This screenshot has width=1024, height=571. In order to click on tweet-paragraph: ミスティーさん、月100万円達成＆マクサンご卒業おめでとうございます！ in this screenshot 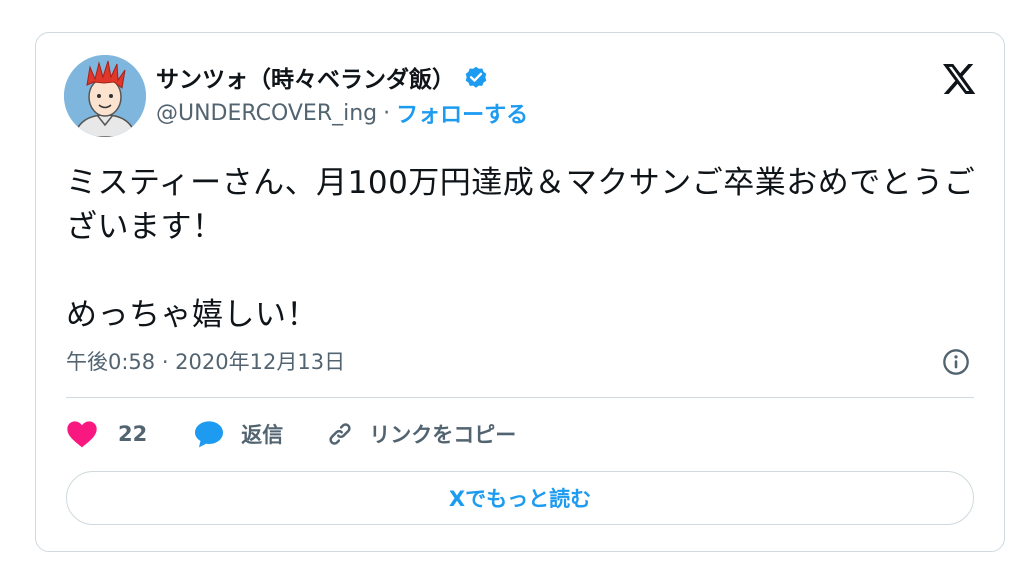, I will do `click(521, 205)`.